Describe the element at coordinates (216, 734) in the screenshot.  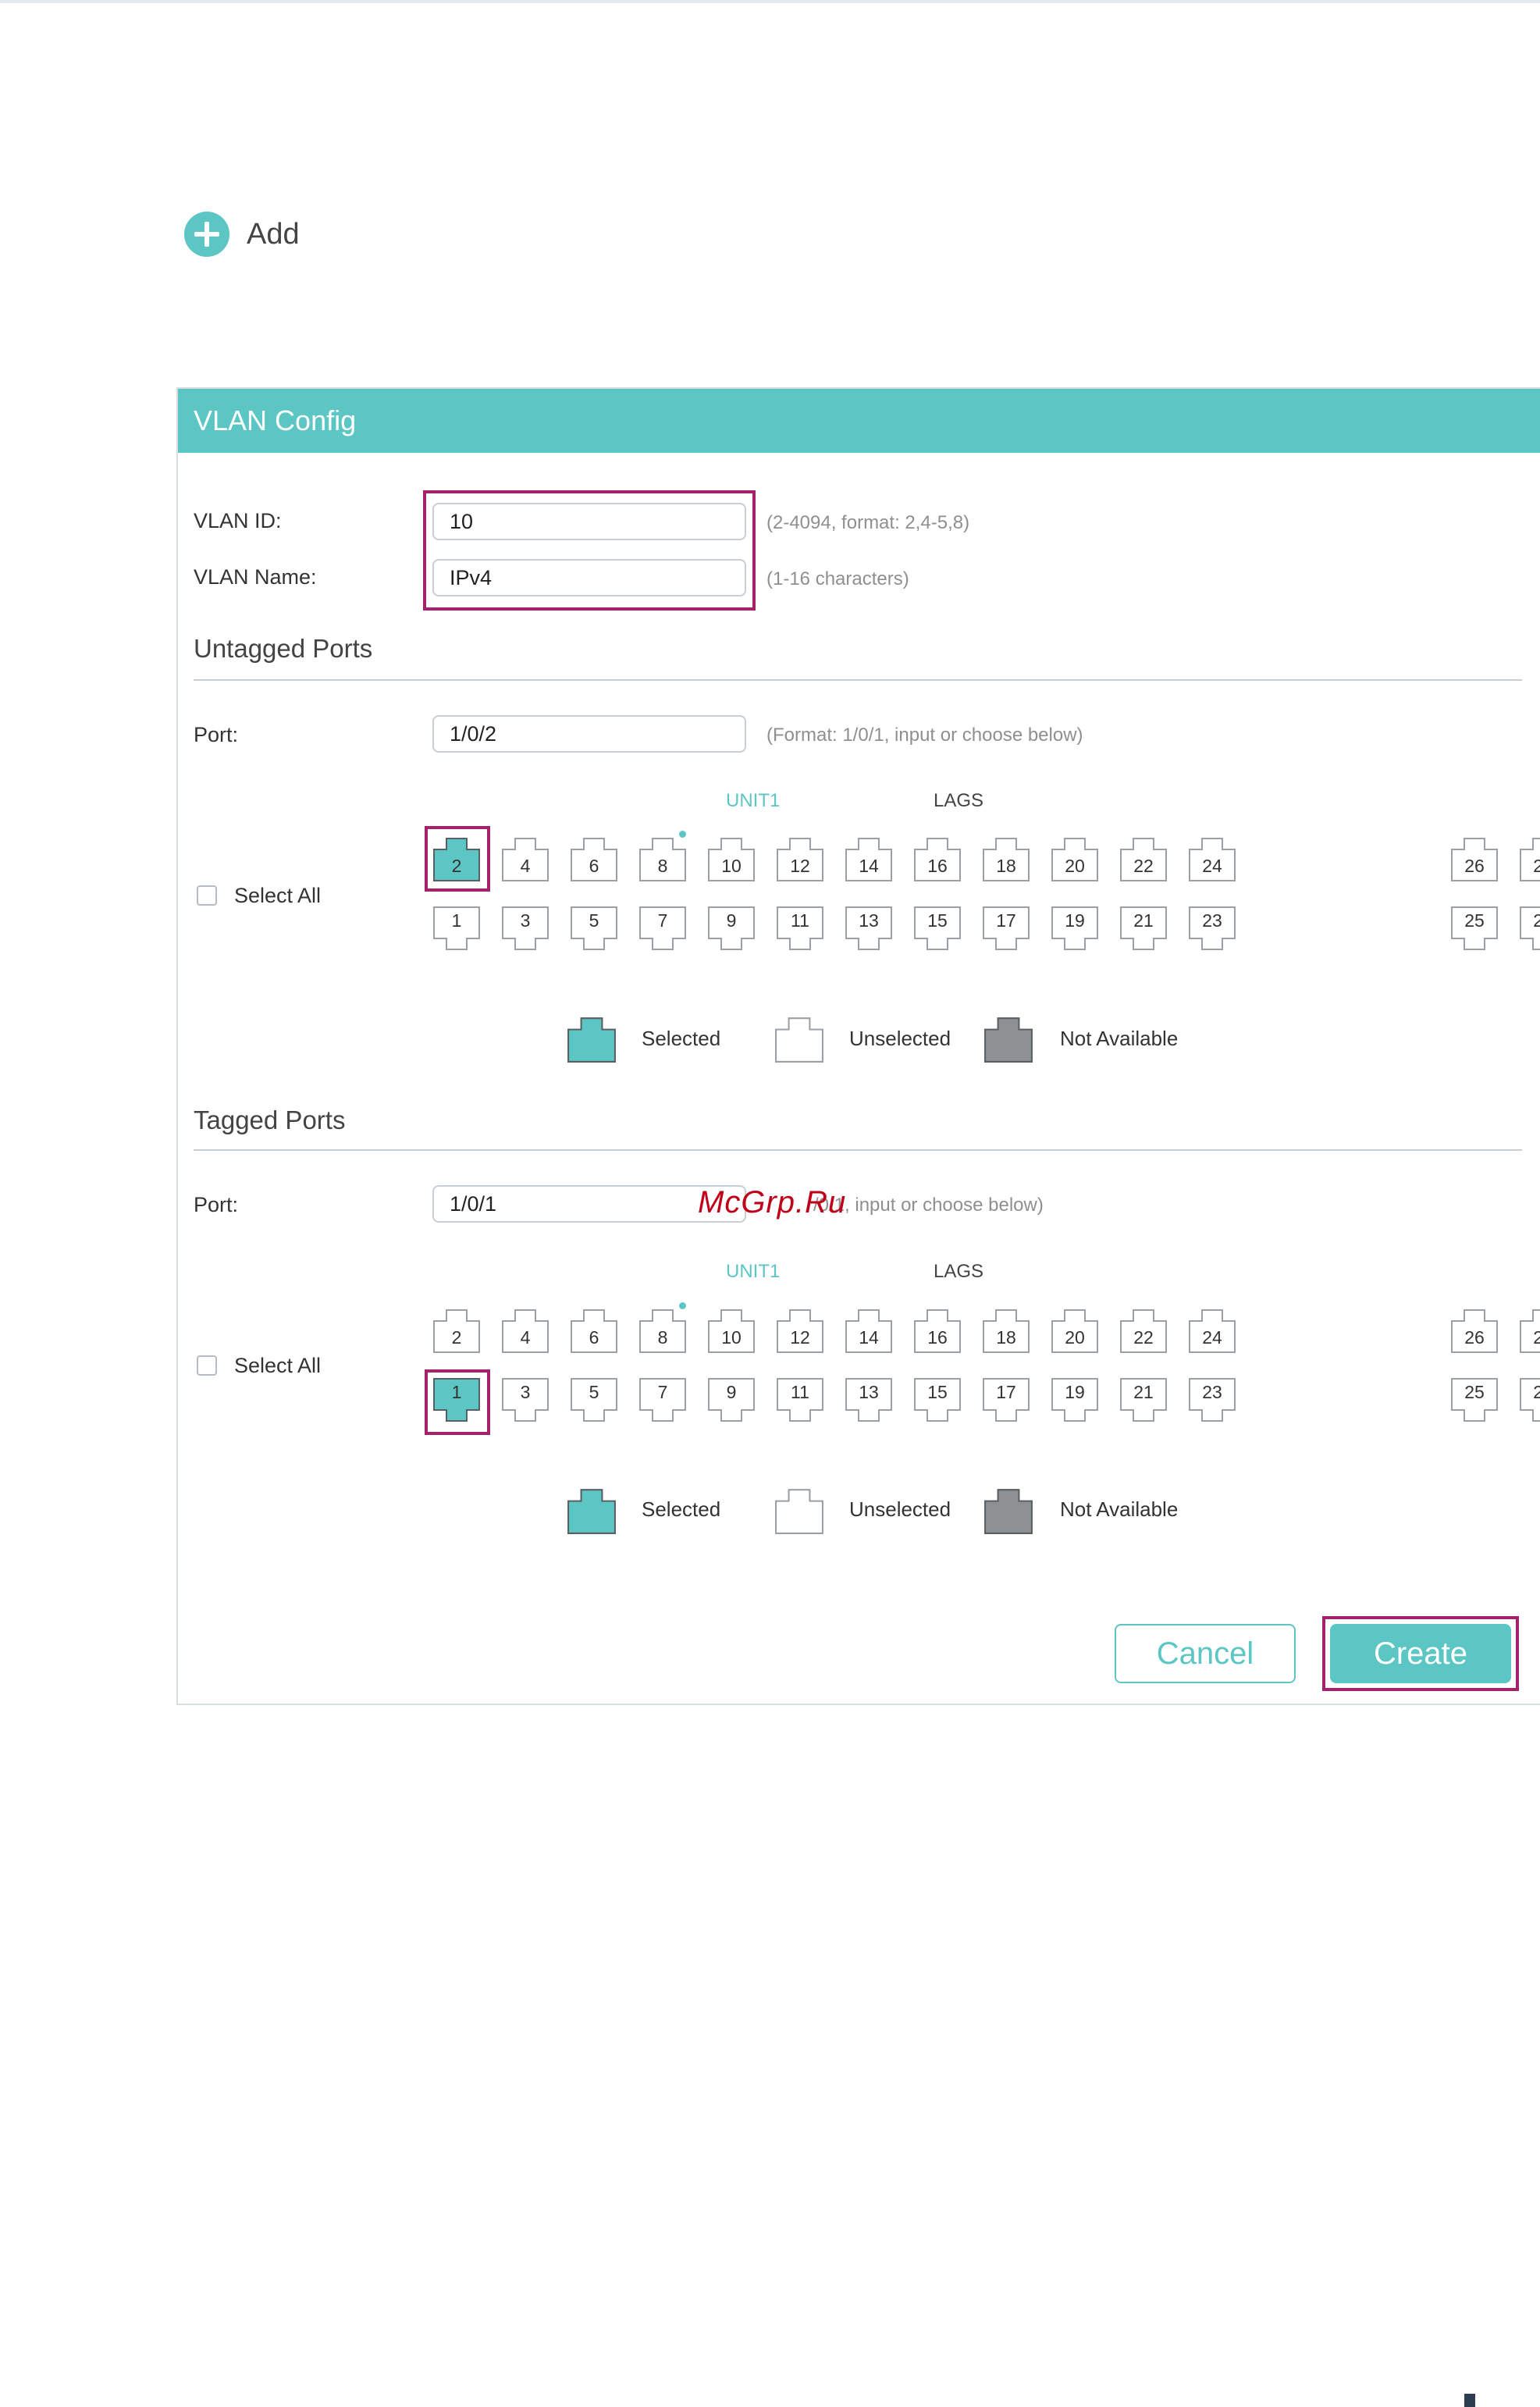
I see `untagged-port-label: Port:` at that location.